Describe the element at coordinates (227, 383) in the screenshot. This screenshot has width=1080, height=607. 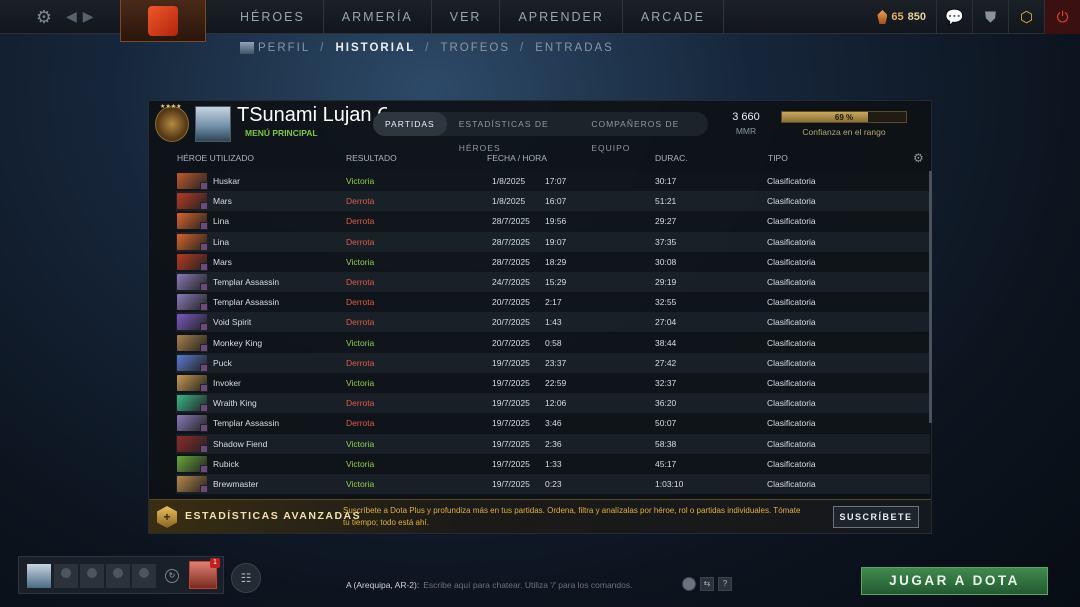
I see `hero-name: Invoker` at that location.